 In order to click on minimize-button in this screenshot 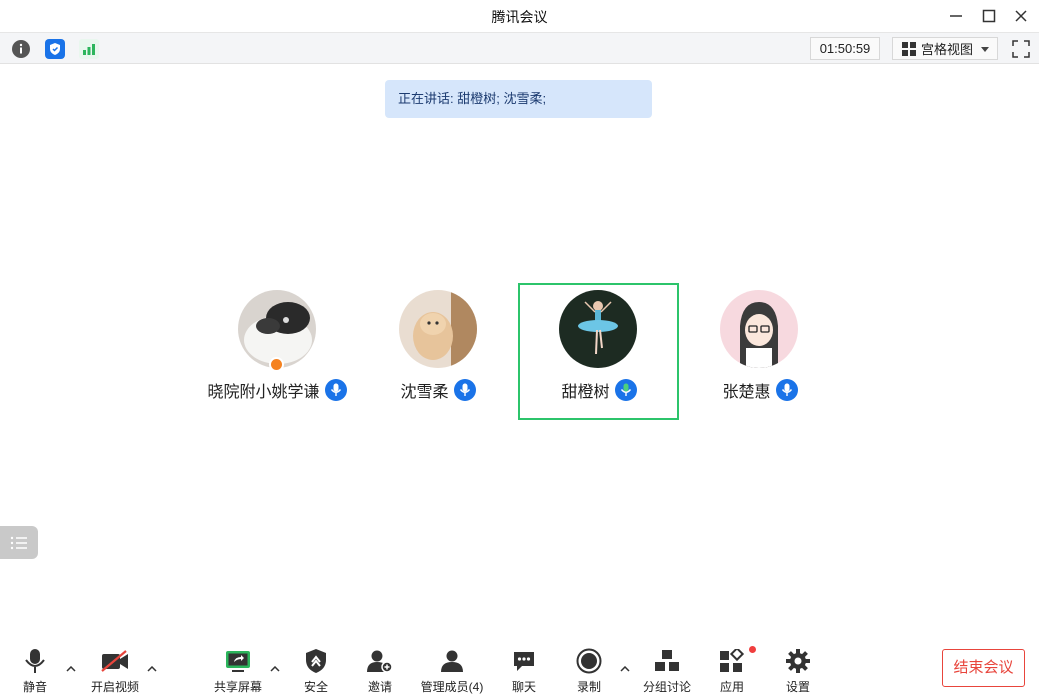, I will do `click(956, 16)`.